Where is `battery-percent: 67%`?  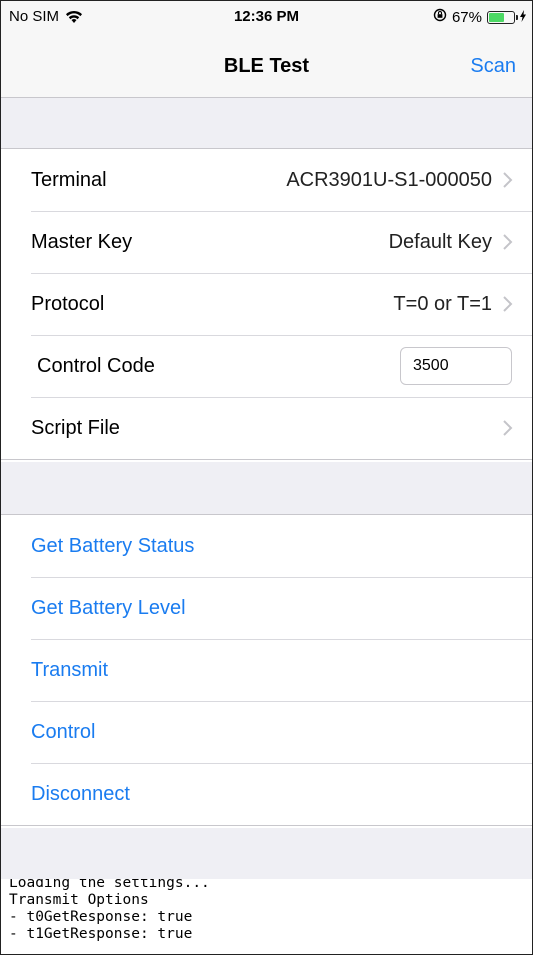 battery-percent: 67% is located at coordinates (466, 17).